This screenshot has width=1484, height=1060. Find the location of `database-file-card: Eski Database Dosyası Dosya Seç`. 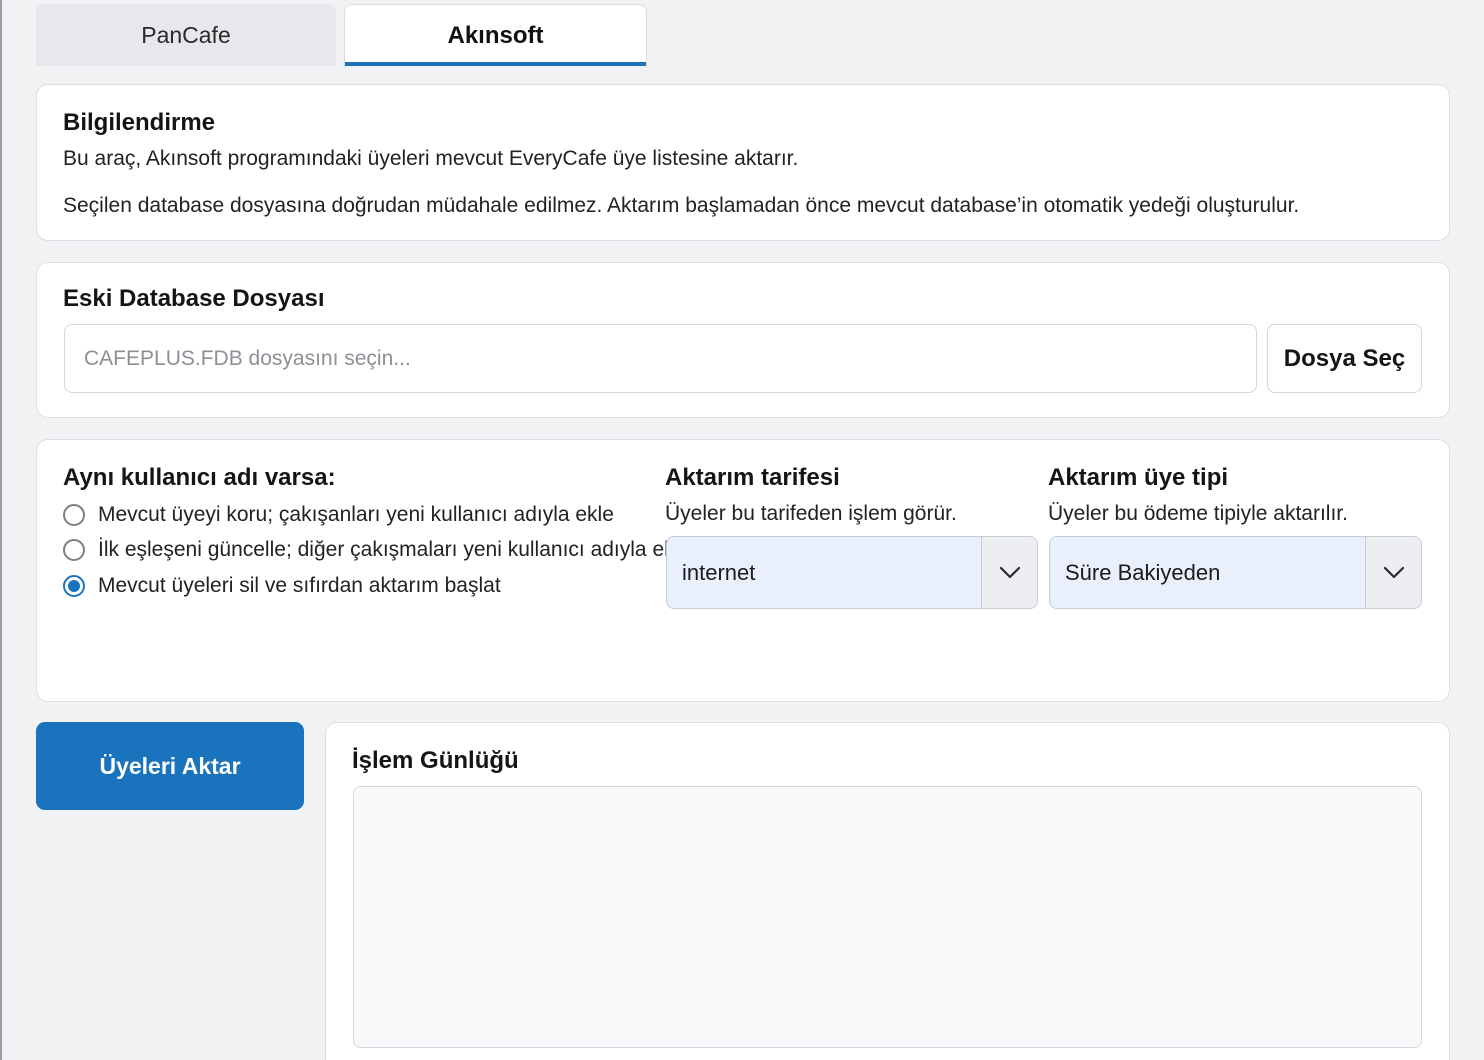

database-file-card: Eski Database Dosyası Dosya Seç is located at coordinates (743, 340).